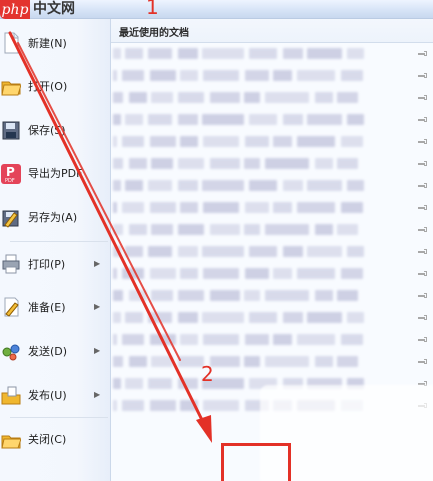 Image resolution: width=433 pixels, height=481 pixels. I want to click on annotation-number-2: 2, so click(207, 374).